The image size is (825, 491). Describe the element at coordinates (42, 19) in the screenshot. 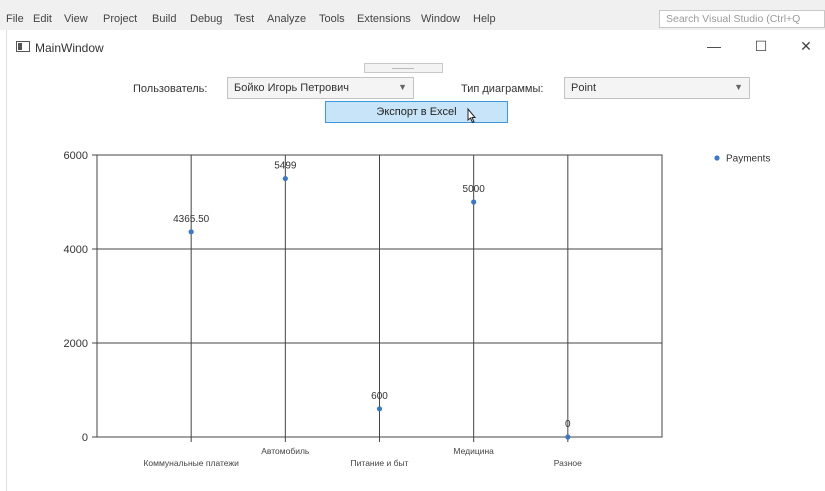

I see `menu-edit: Edit` at that location.